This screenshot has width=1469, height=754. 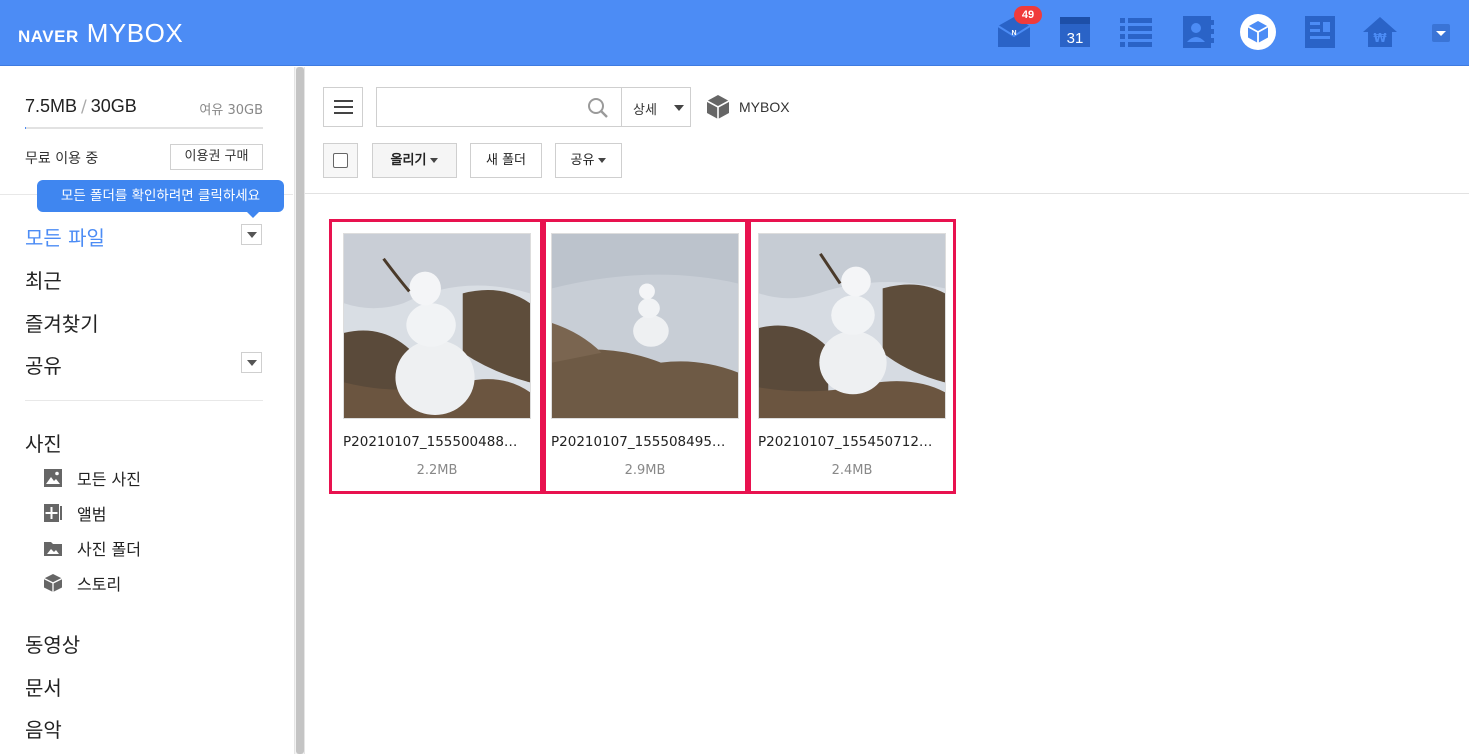 What do you see at coordinates (62, 322) in the screenshot?
I see `nav-favorites: 즐겨찾기` at bounding box center [62, 322].